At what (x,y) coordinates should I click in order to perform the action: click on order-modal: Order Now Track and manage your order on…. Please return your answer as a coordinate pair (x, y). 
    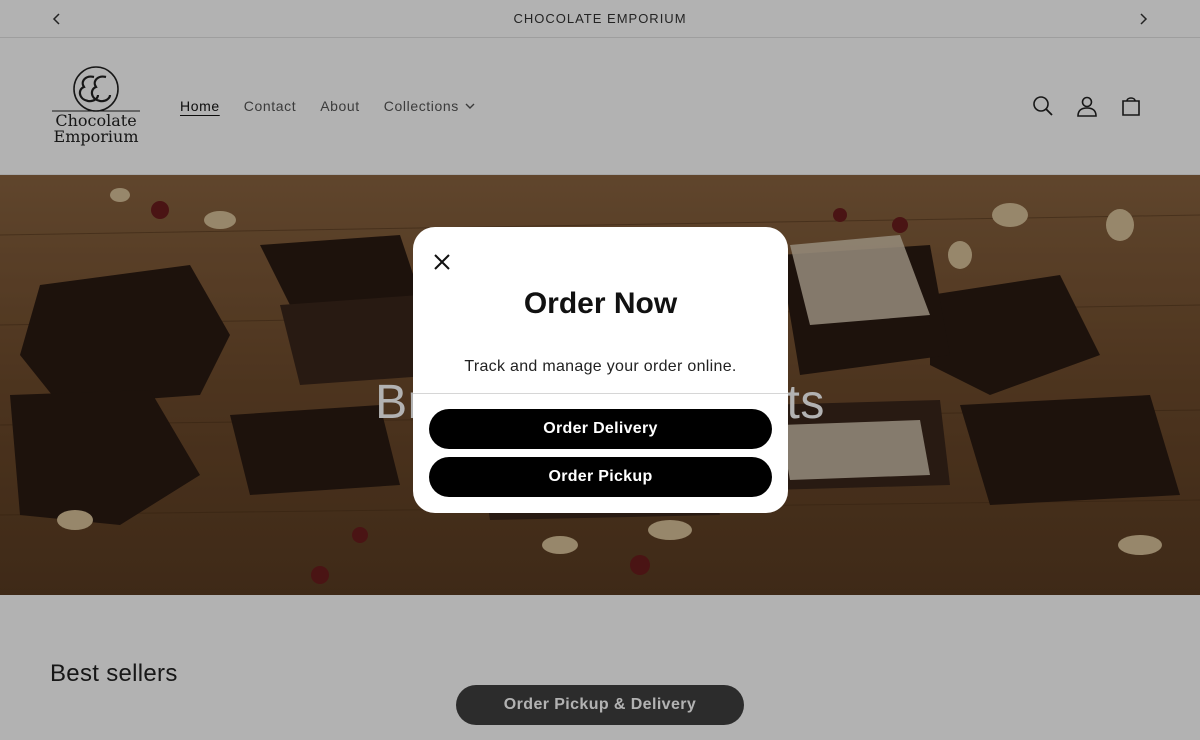
    Looking at the image, I should click on (600, 370).